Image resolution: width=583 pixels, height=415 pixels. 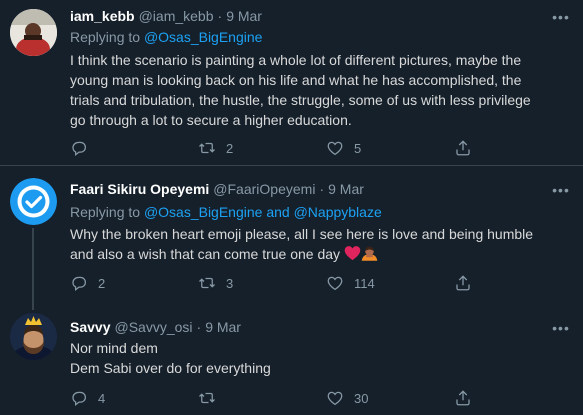 I want to click on tweet-text-line: Nor mind dem, so click(x=114, y=348).